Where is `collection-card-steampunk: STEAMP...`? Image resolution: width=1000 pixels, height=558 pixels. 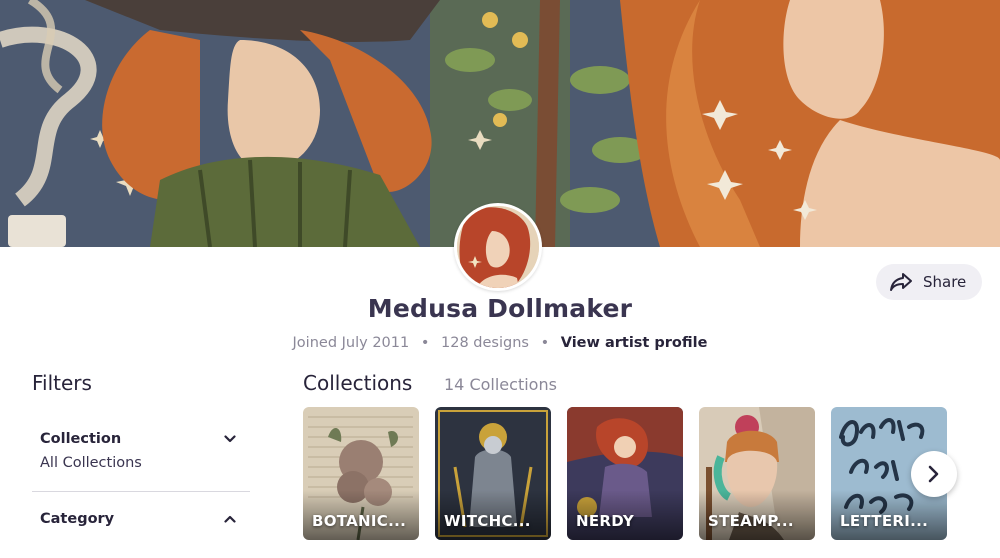 collection-card-steampunk: STEAMP... is located at coordinates (757, 473).